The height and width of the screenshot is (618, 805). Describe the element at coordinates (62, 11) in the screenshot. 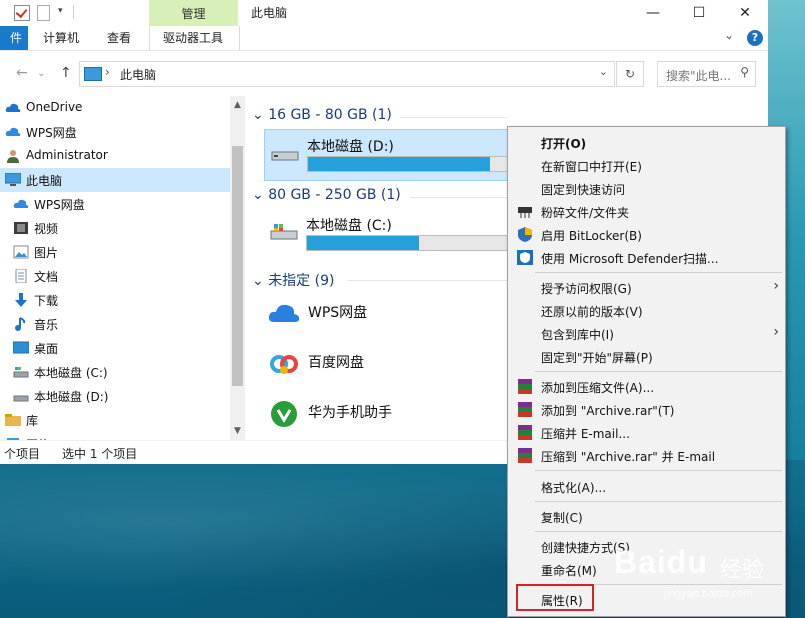

I see `quick-access-dropdown-icon: ▾` at that location.